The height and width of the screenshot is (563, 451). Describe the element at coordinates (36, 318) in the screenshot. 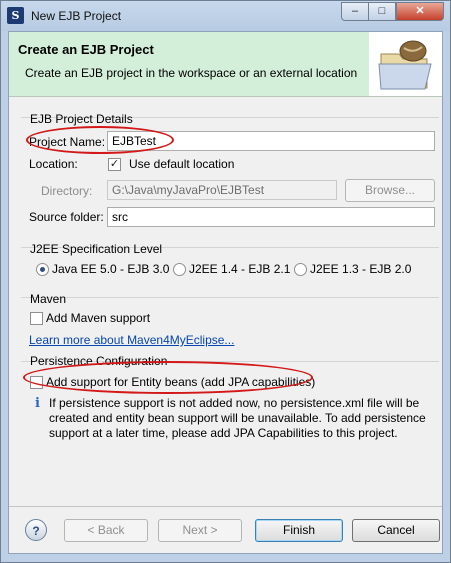

I see `add-maven-support-checkbox` at that location.